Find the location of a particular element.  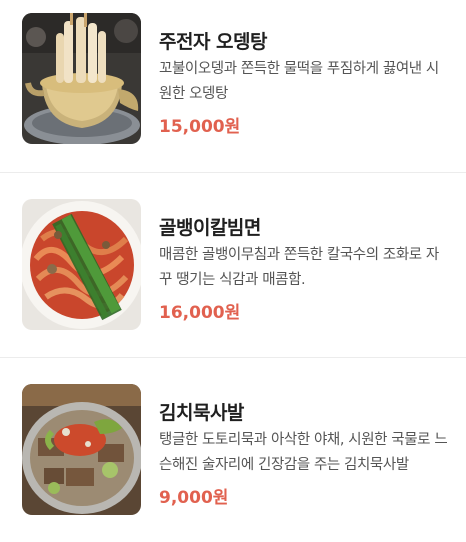

acorn-jelly-bowl-photo is located at coordinates (81, 449).